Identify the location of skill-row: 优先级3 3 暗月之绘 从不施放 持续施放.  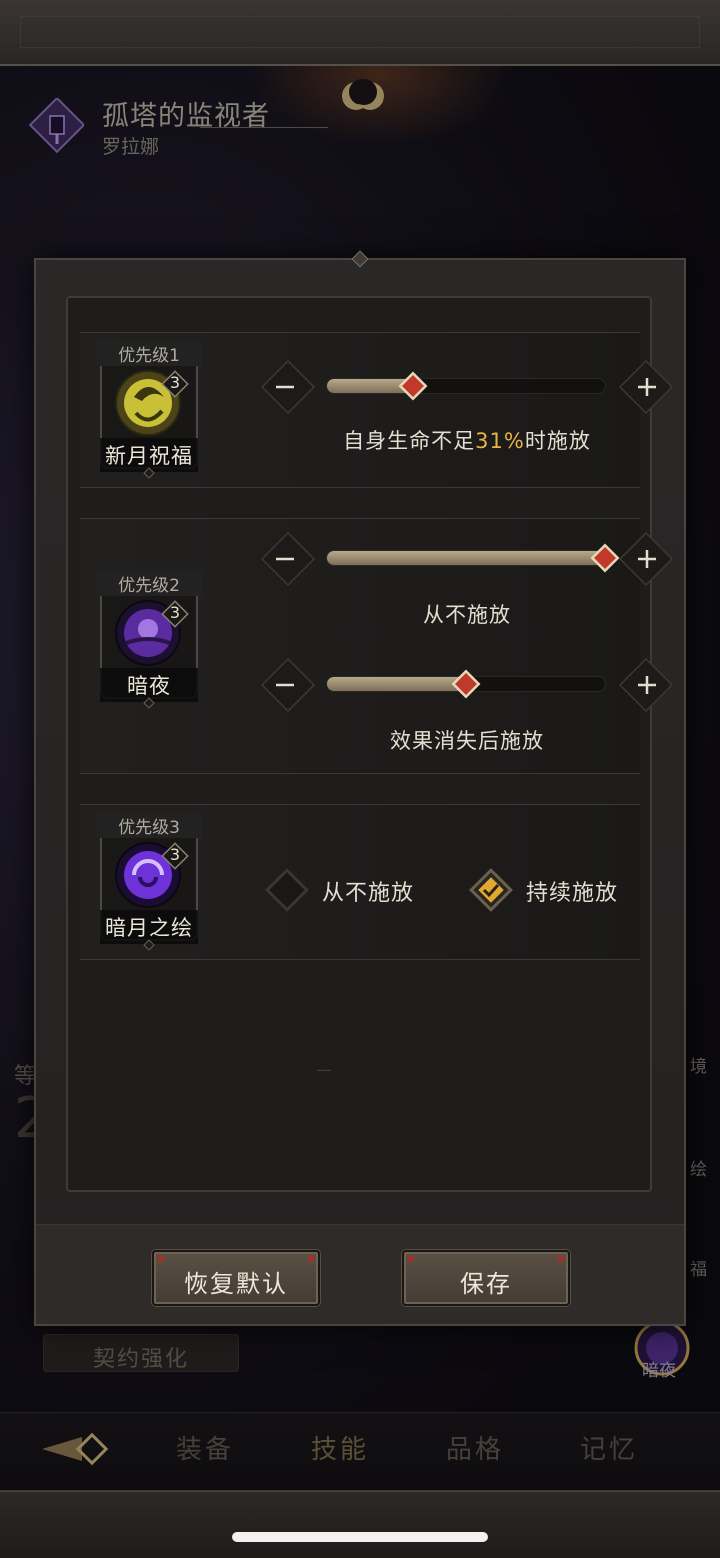
(360, 882).